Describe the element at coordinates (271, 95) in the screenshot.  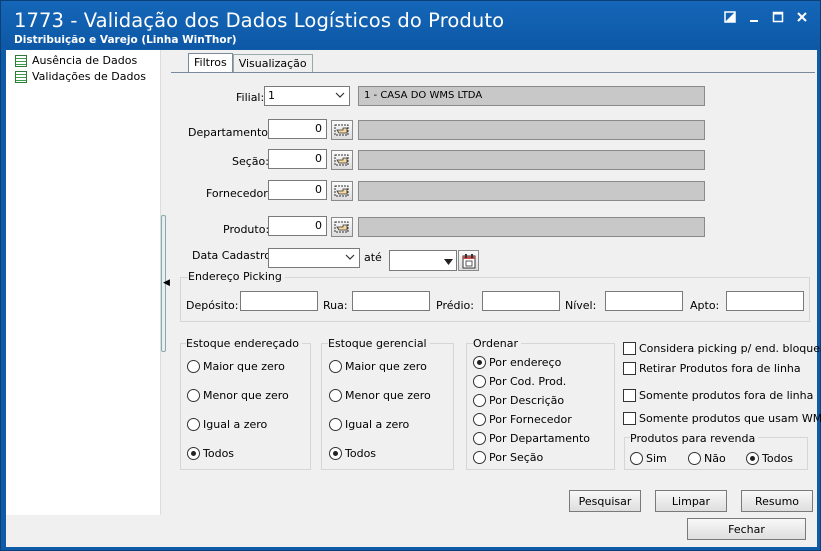
I see `filial-select-value: 1` at that location.